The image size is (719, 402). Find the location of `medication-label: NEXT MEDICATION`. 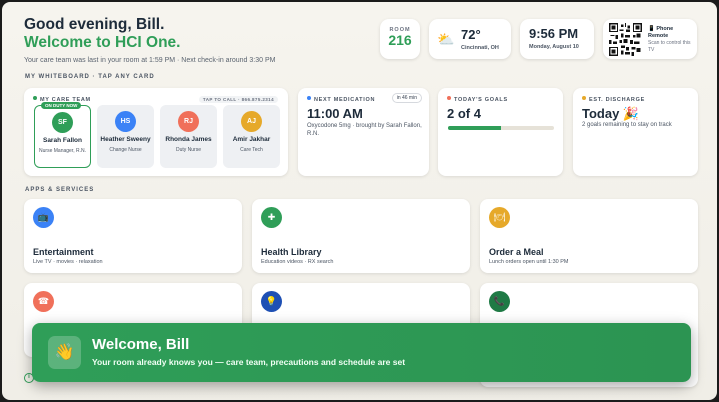

medication-label: NEXT MEDICATION is located at coordinates (341, 99).